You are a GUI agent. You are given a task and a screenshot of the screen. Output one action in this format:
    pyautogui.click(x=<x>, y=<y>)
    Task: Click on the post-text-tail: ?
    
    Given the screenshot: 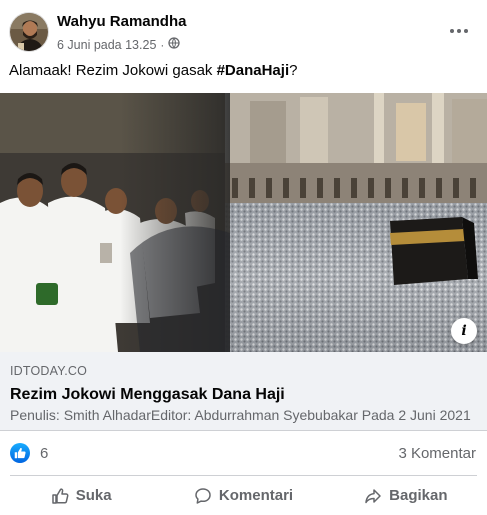 What is the action you would take?
    pyautogui.click(x=293, y=70)
    